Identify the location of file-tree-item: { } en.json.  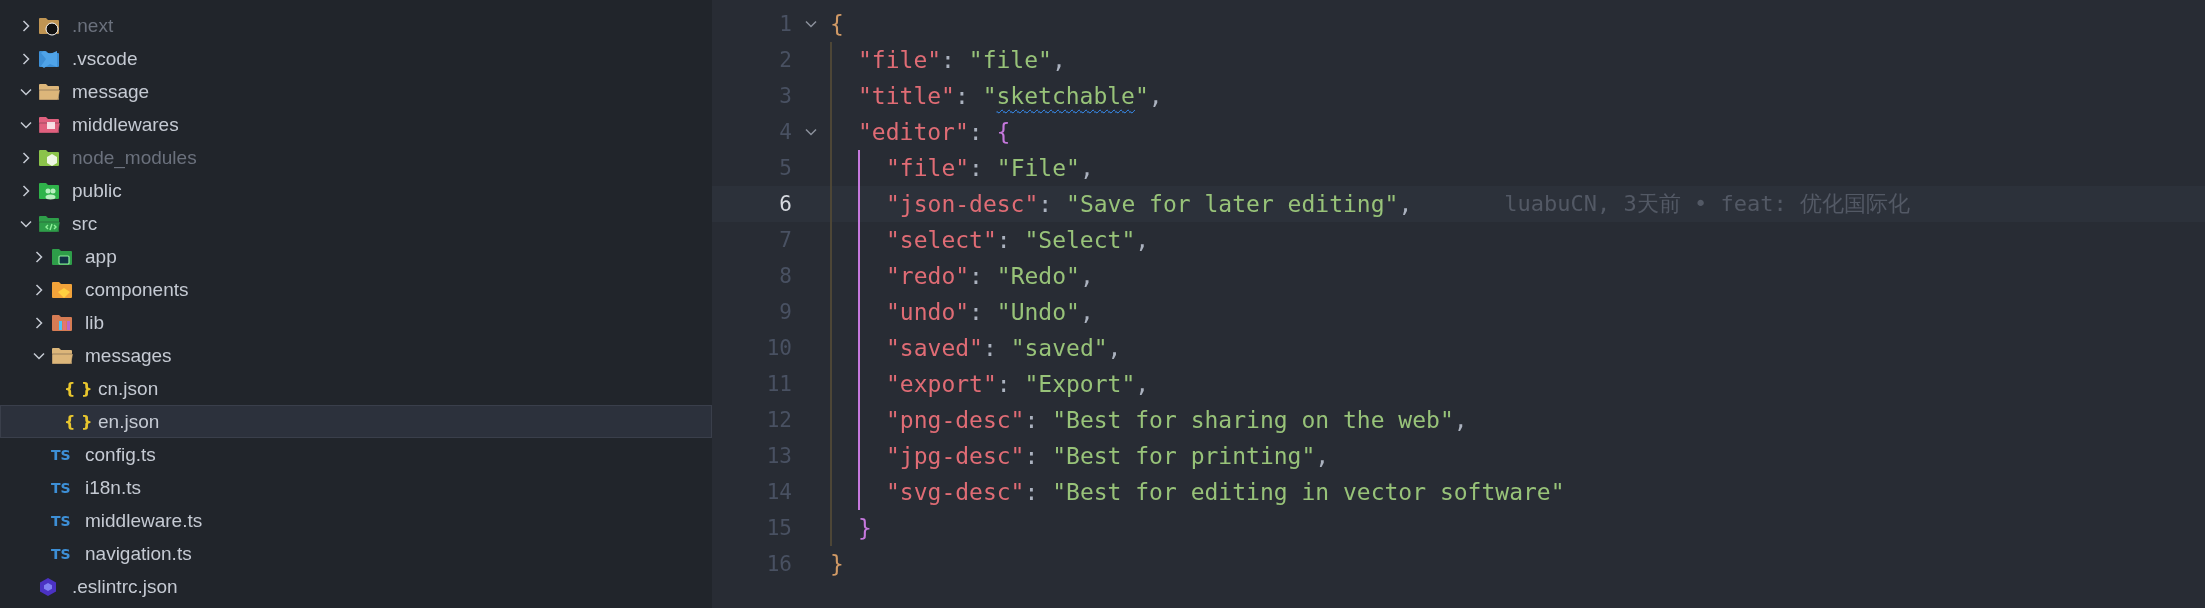
(356, 421).